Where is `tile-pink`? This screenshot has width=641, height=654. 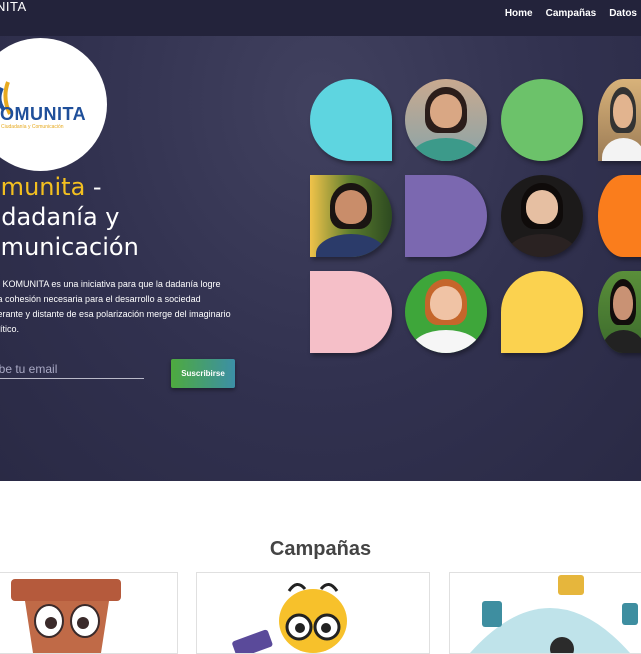 tile-pink is located at coordinates (351, 312).